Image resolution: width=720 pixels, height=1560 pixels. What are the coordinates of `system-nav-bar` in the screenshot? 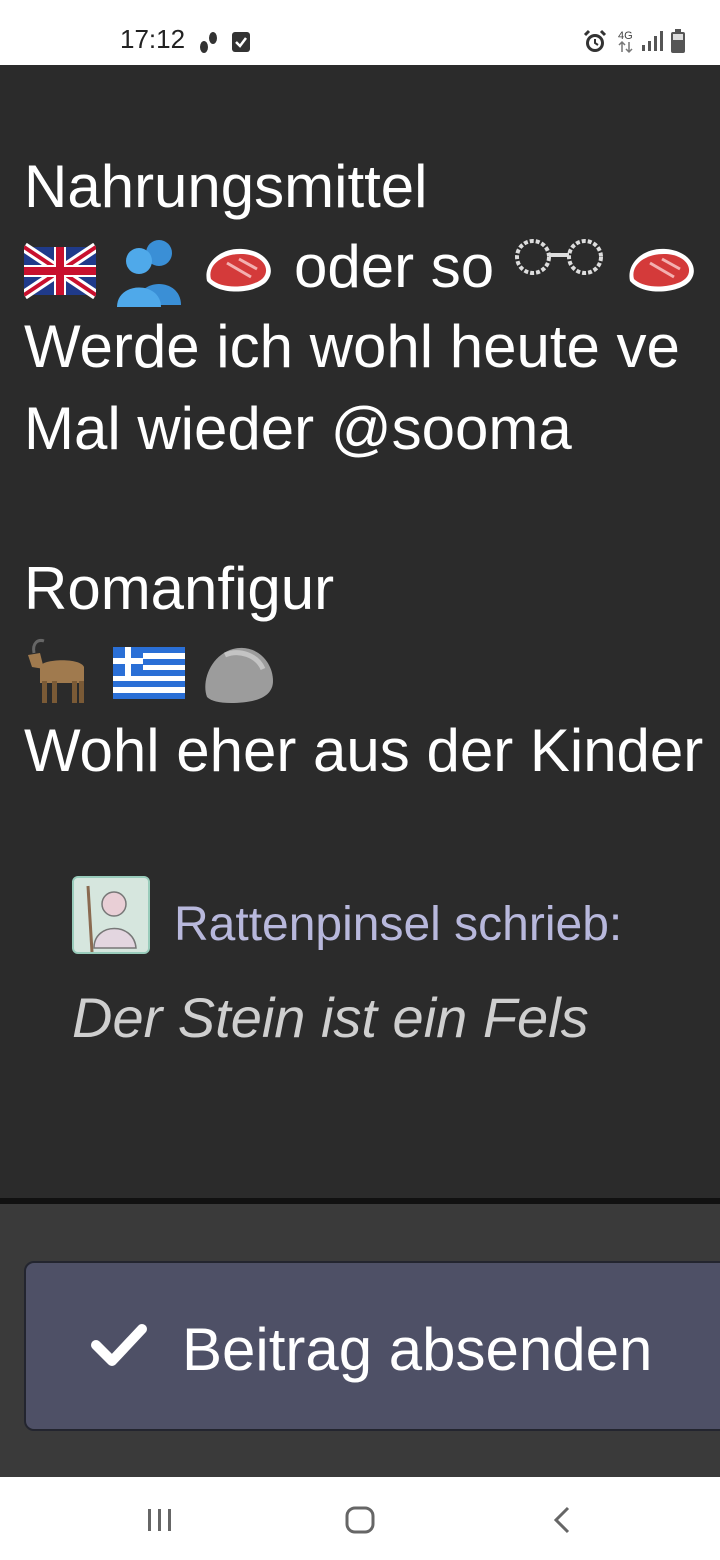 It's located at (360, 1518).